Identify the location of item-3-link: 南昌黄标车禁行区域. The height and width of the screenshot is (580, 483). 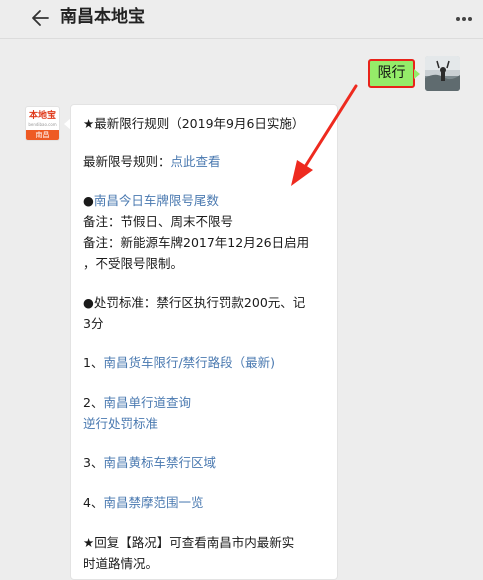
(159, 462).